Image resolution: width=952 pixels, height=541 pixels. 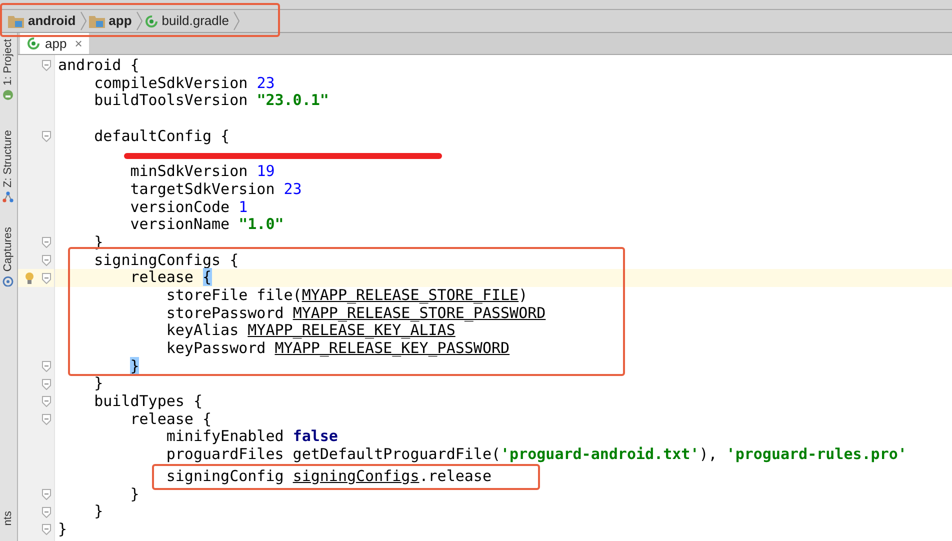 I want to click on tool-window-button: Z: Structure, so click(x=8, y=166).